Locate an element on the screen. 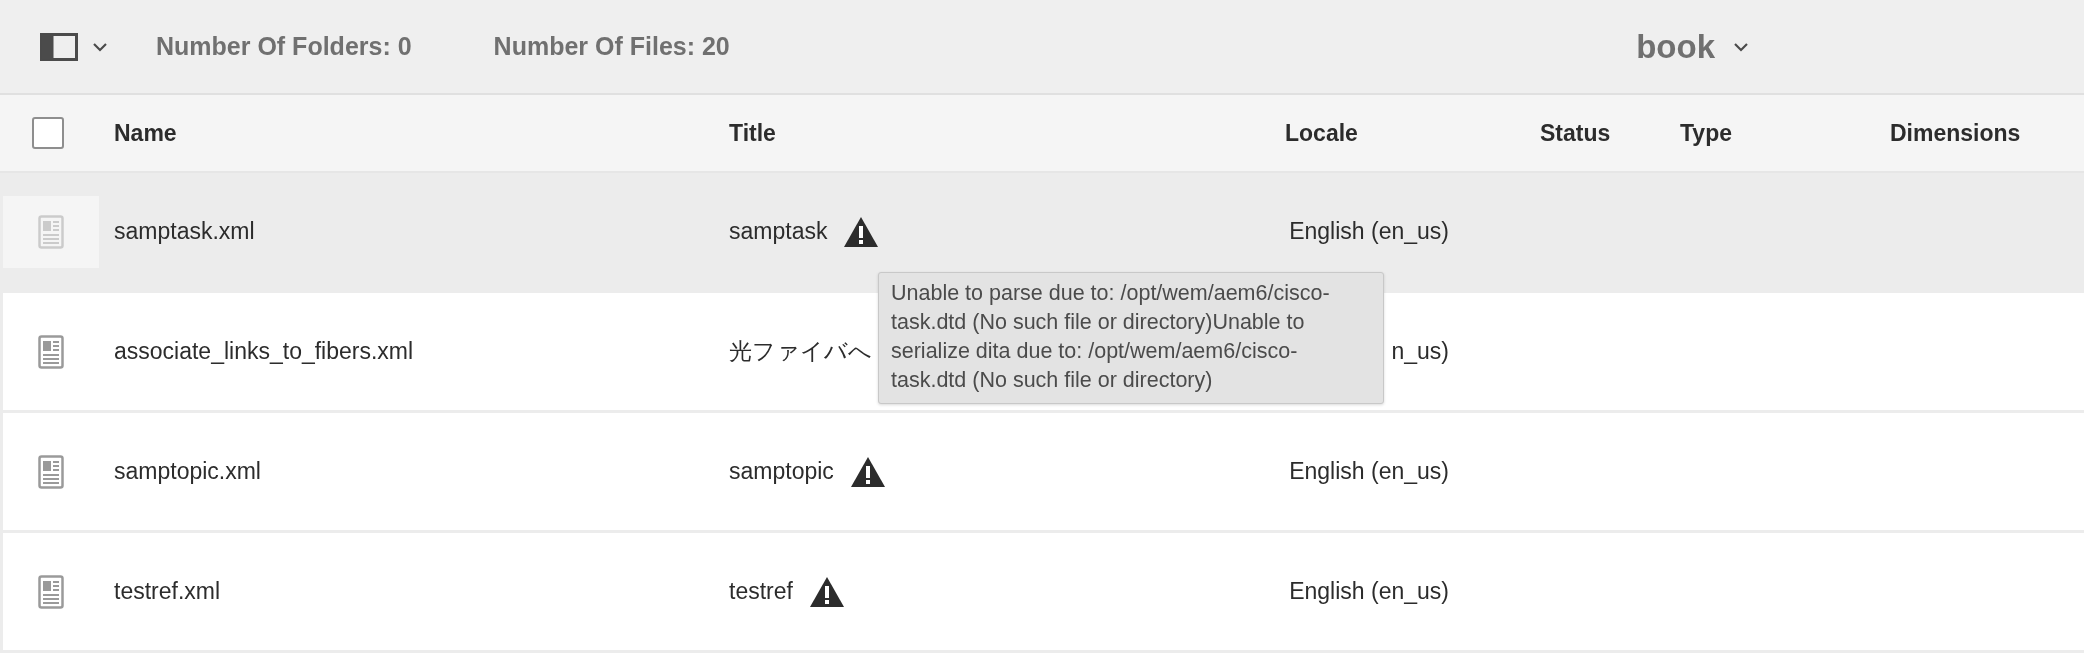 The image size is (2084, 666). column-header: Name is located at coordinates (145, 132).